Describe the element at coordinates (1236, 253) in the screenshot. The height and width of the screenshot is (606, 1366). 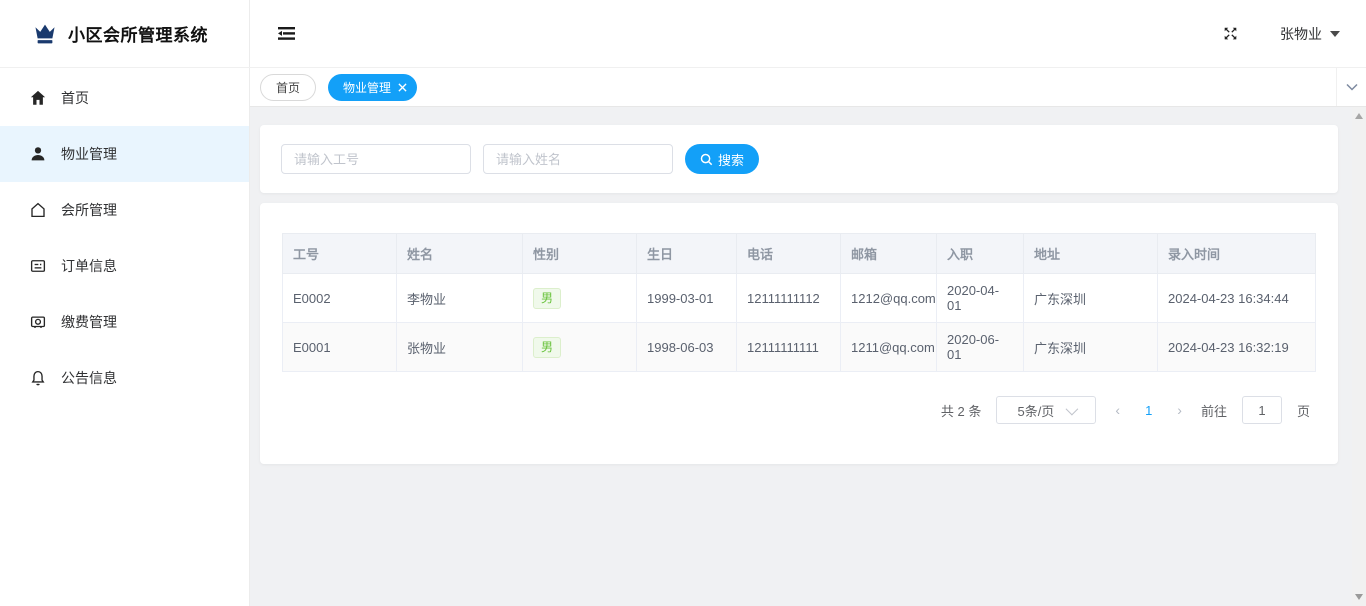
I see `col-created-at: 录入时间` at that location.